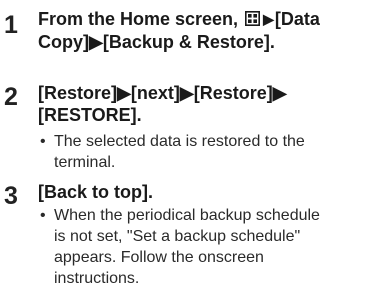 The height and width of the screenshot is (302, 372). I want to click on step-number: 1, so click(11, 25).